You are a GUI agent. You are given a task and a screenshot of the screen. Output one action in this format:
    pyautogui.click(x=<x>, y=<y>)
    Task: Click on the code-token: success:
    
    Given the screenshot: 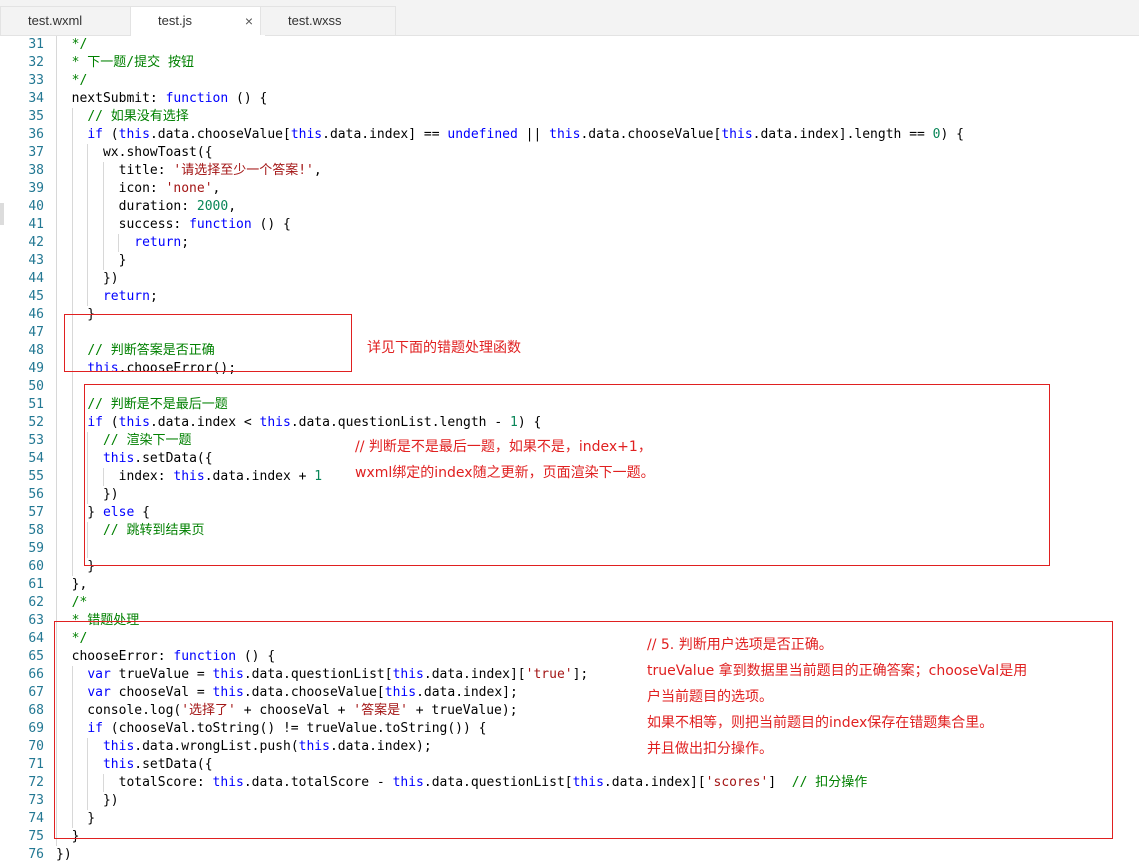 What is the action you would take?
    pyautogui.click(x=123, y=224)
    